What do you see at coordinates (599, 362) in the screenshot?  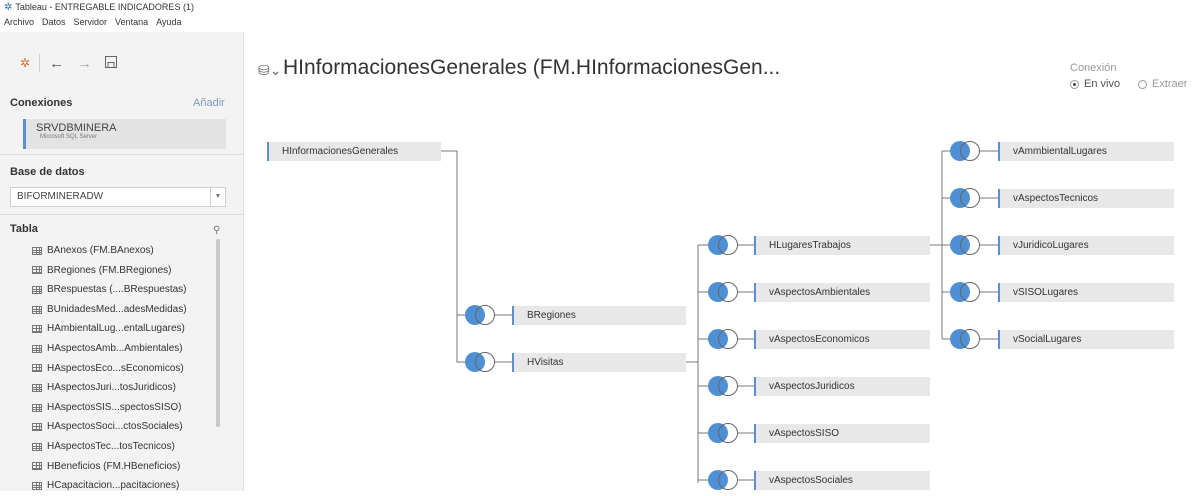 I see `table-node-hvisitas: HVisitas` at bounding box center [599, 362].